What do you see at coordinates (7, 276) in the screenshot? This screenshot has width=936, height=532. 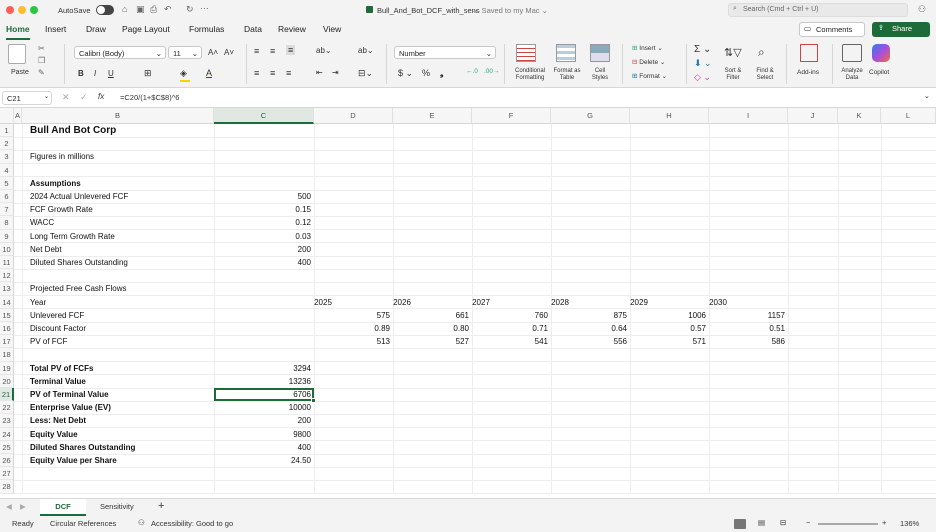 I see `row-header-12: 12` at bounding box center [7, 276].